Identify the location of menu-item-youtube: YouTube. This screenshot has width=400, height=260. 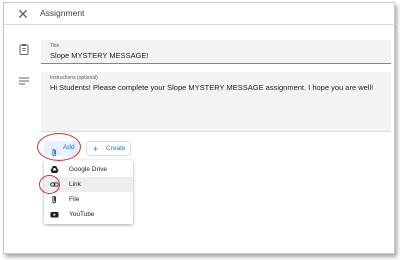
(88, 214).